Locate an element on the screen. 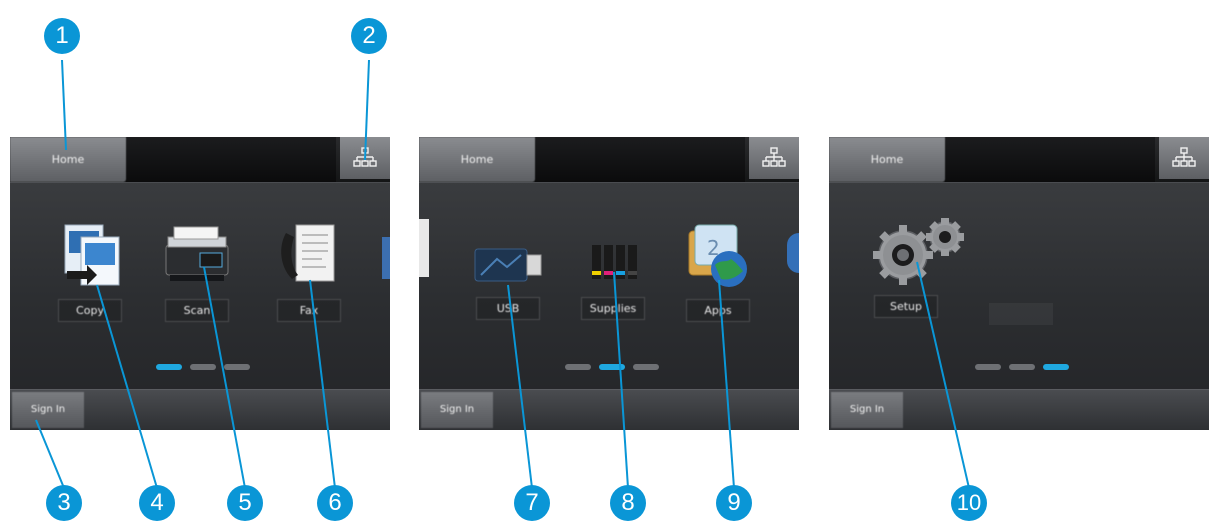  callout-3: 3 is located at coordinates (64, 503).